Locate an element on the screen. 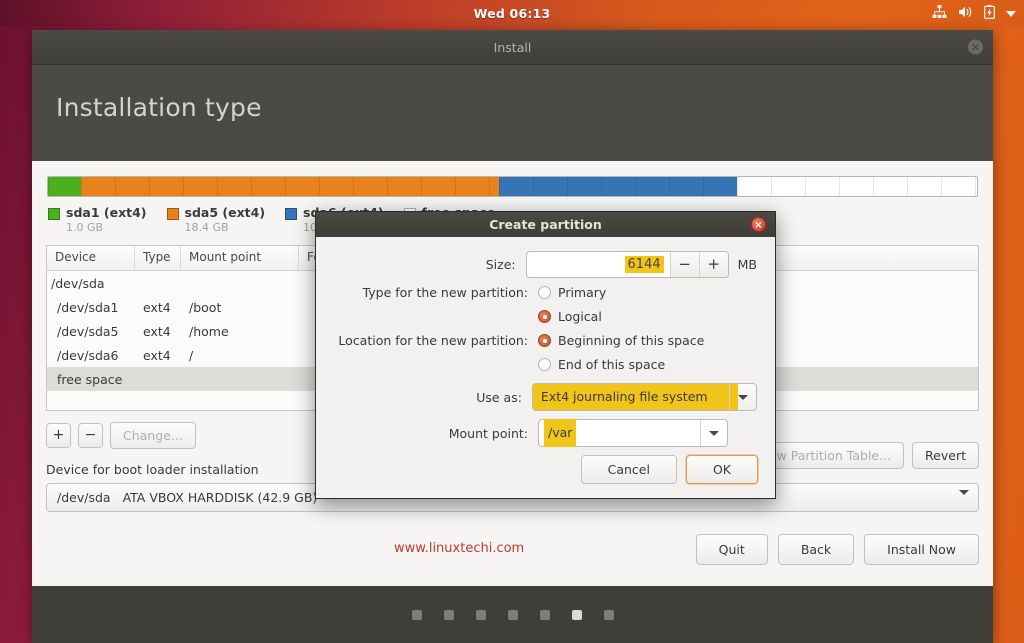  dialog-buttons: Cancel OK is located at coordinates (669, 469).